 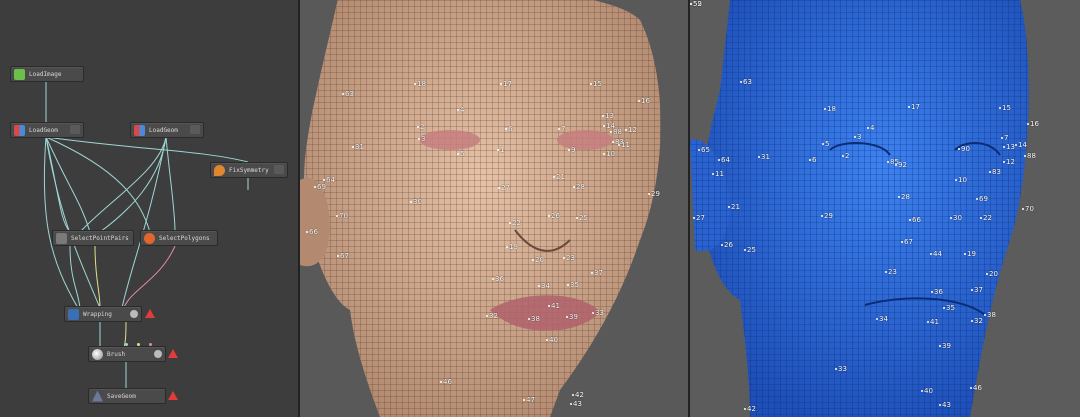 What do you see at coordinates (936, 254) in the screenshot?
I see `base-landmark-44: 44` at bounding box center [936, 254].